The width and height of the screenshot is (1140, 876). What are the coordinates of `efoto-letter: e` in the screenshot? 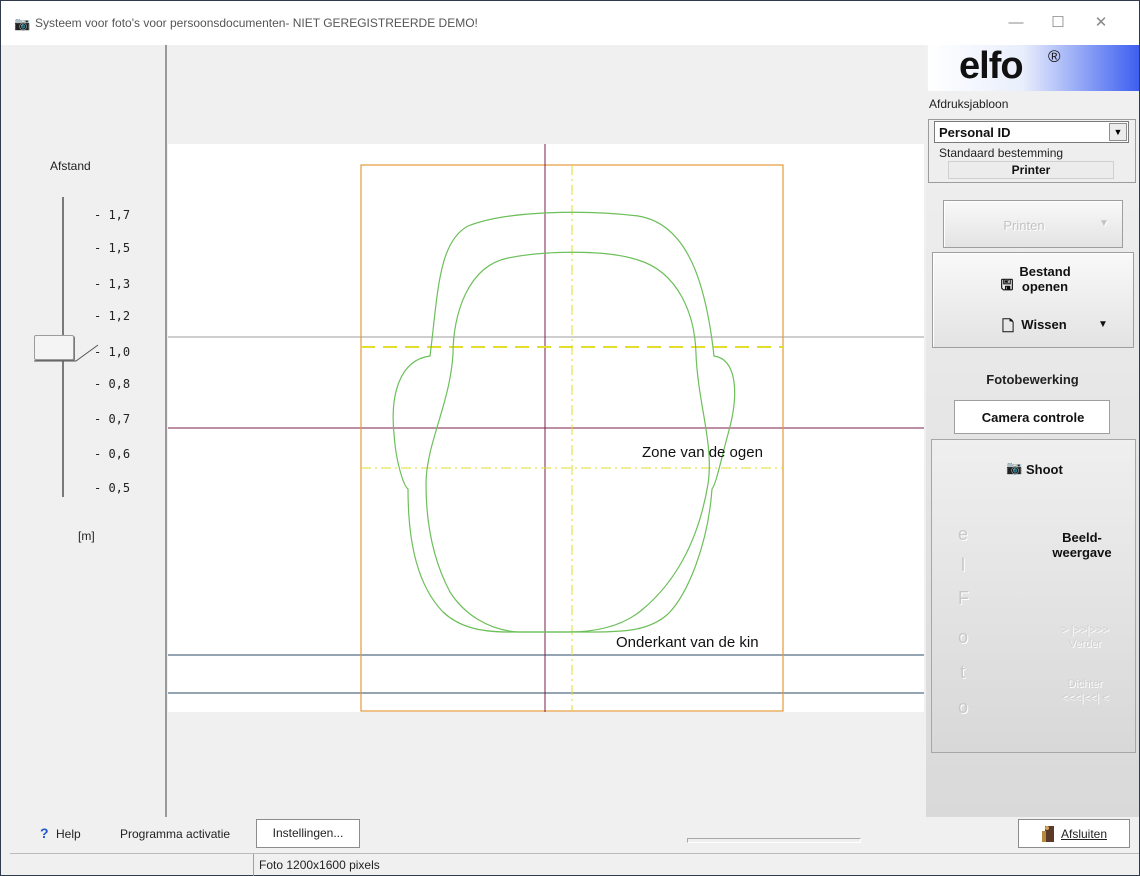 It's located at (963, 534).